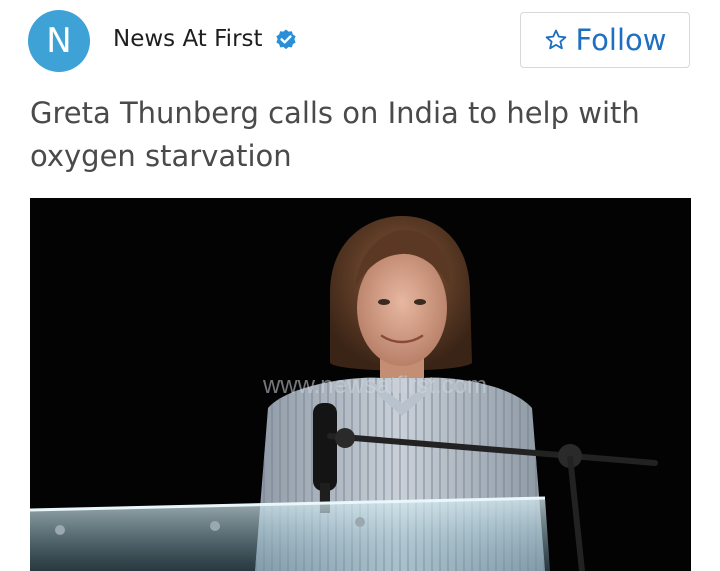 Image resolution: width=720 pixels, height=571 pixels. I want to click on image-watermark: www.newsatfirst.com, so click(374, 385).